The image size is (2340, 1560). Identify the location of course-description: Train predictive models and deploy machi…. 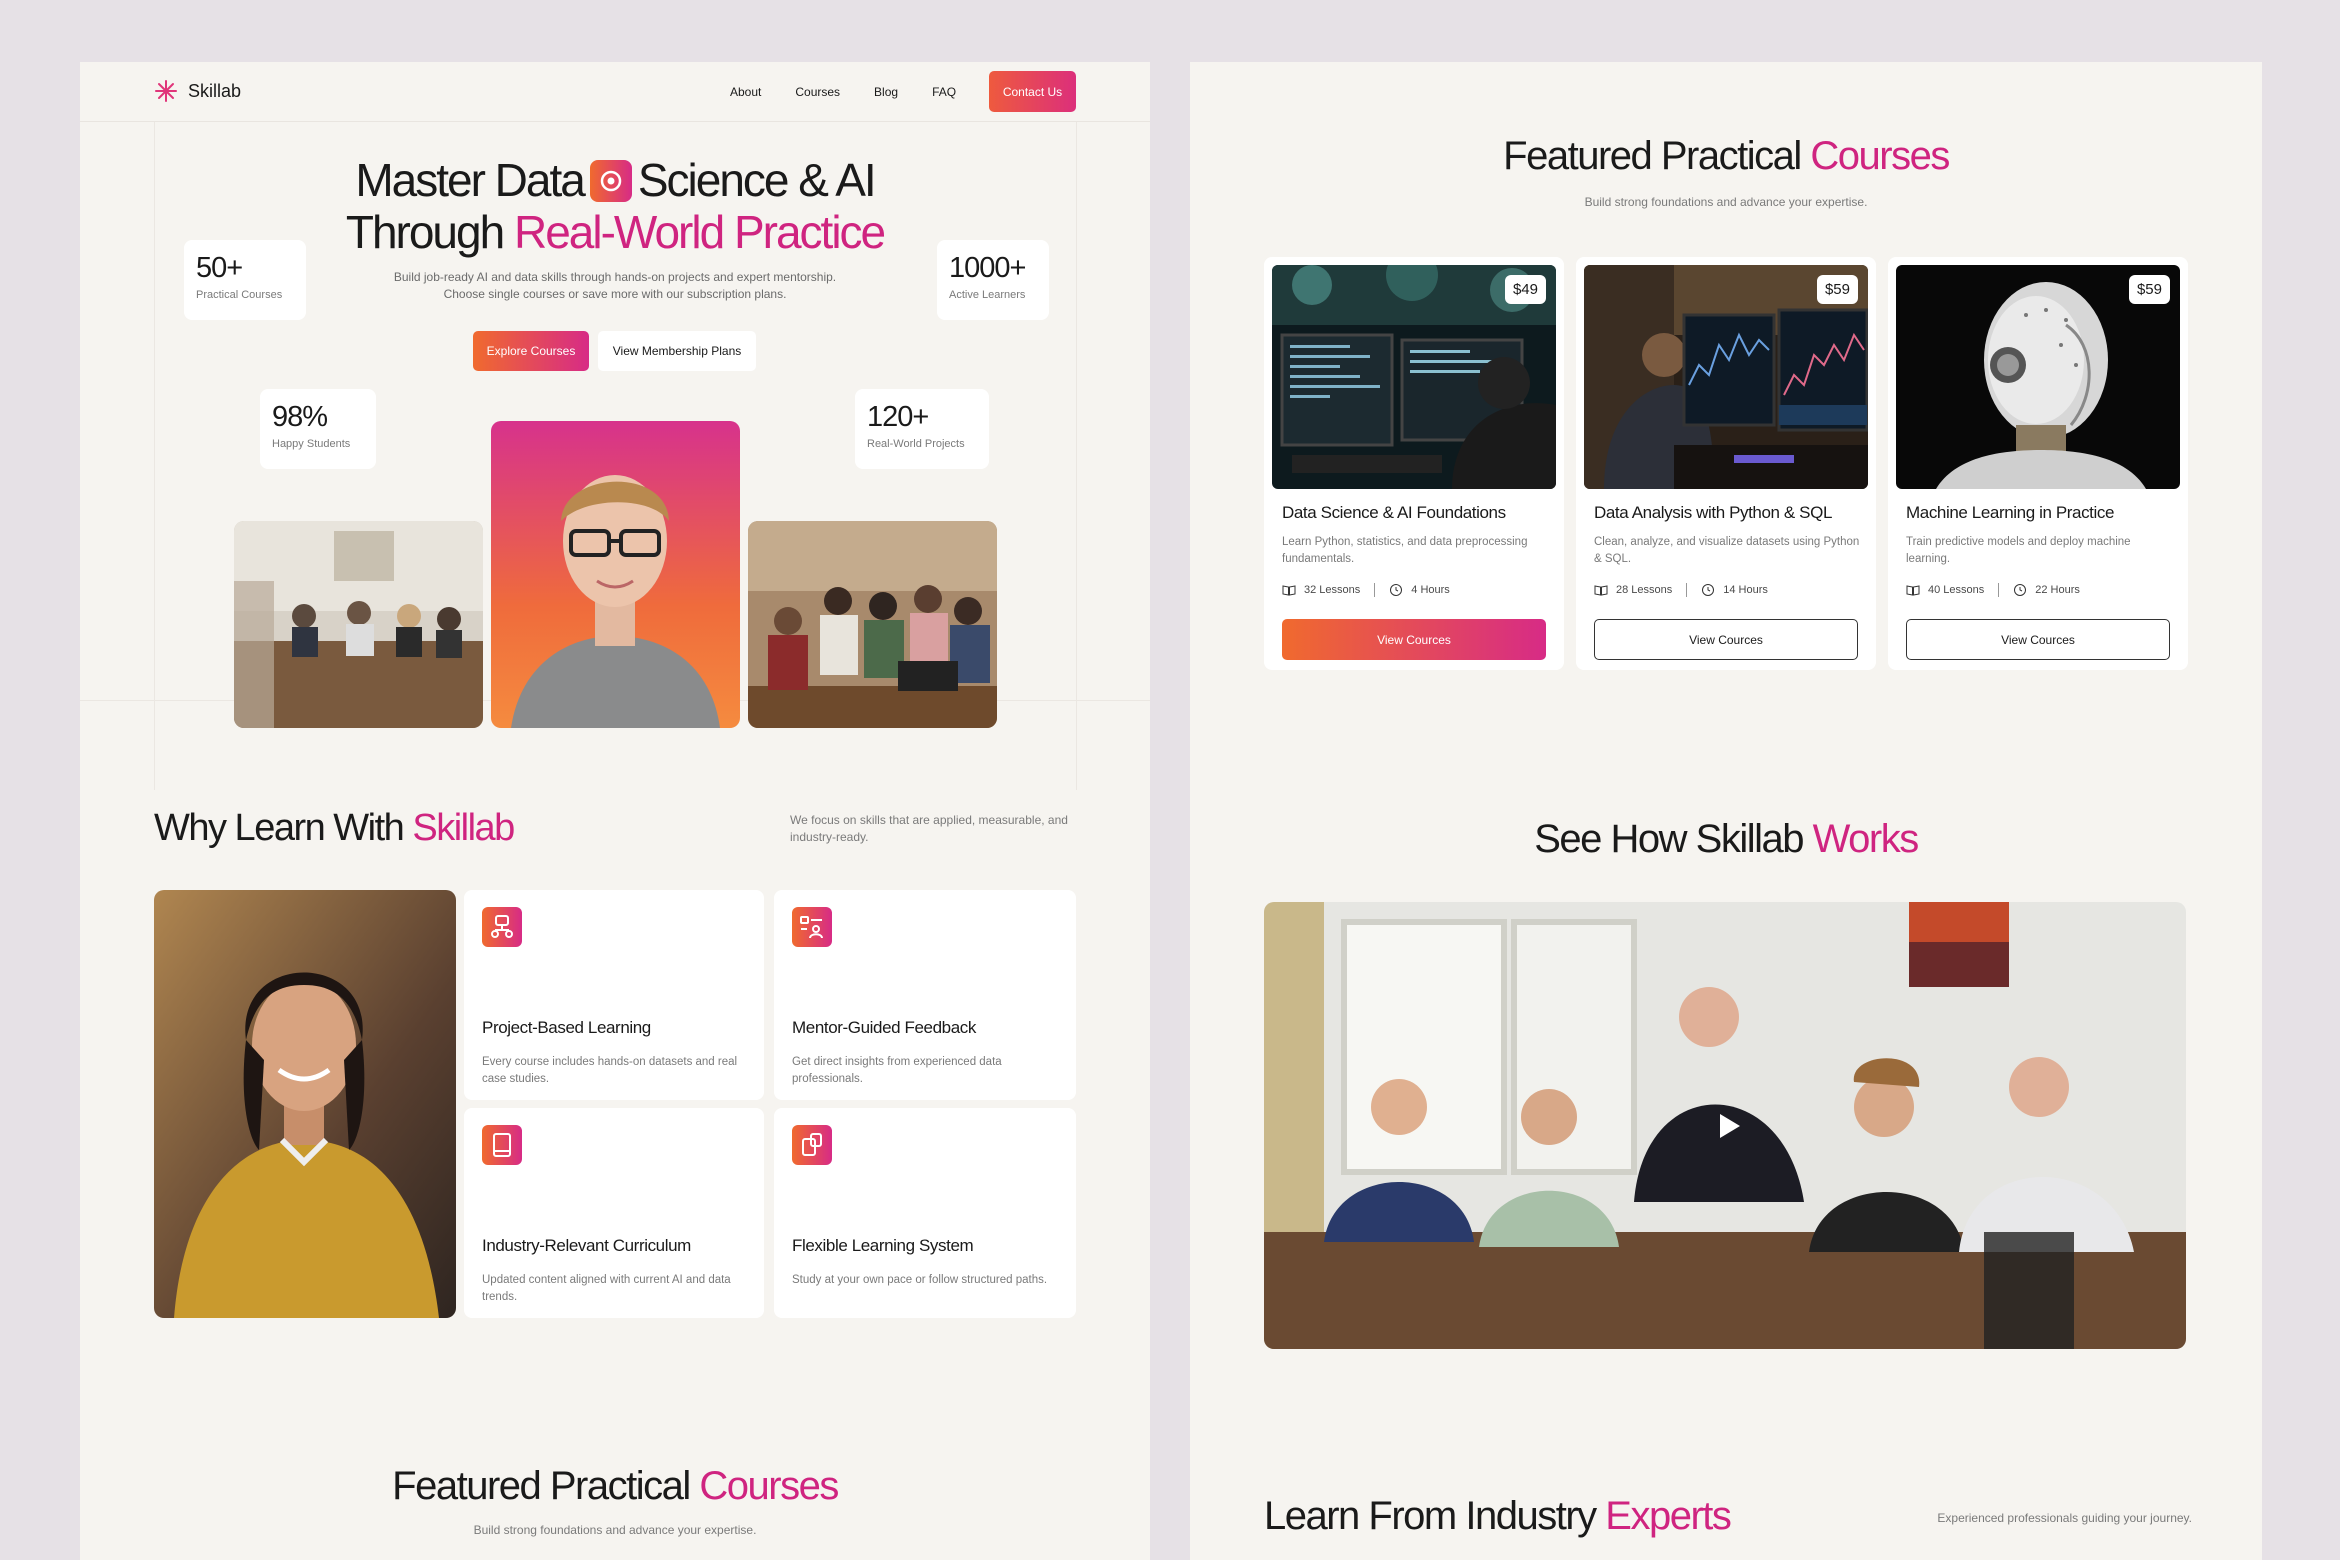
(2018, 550).